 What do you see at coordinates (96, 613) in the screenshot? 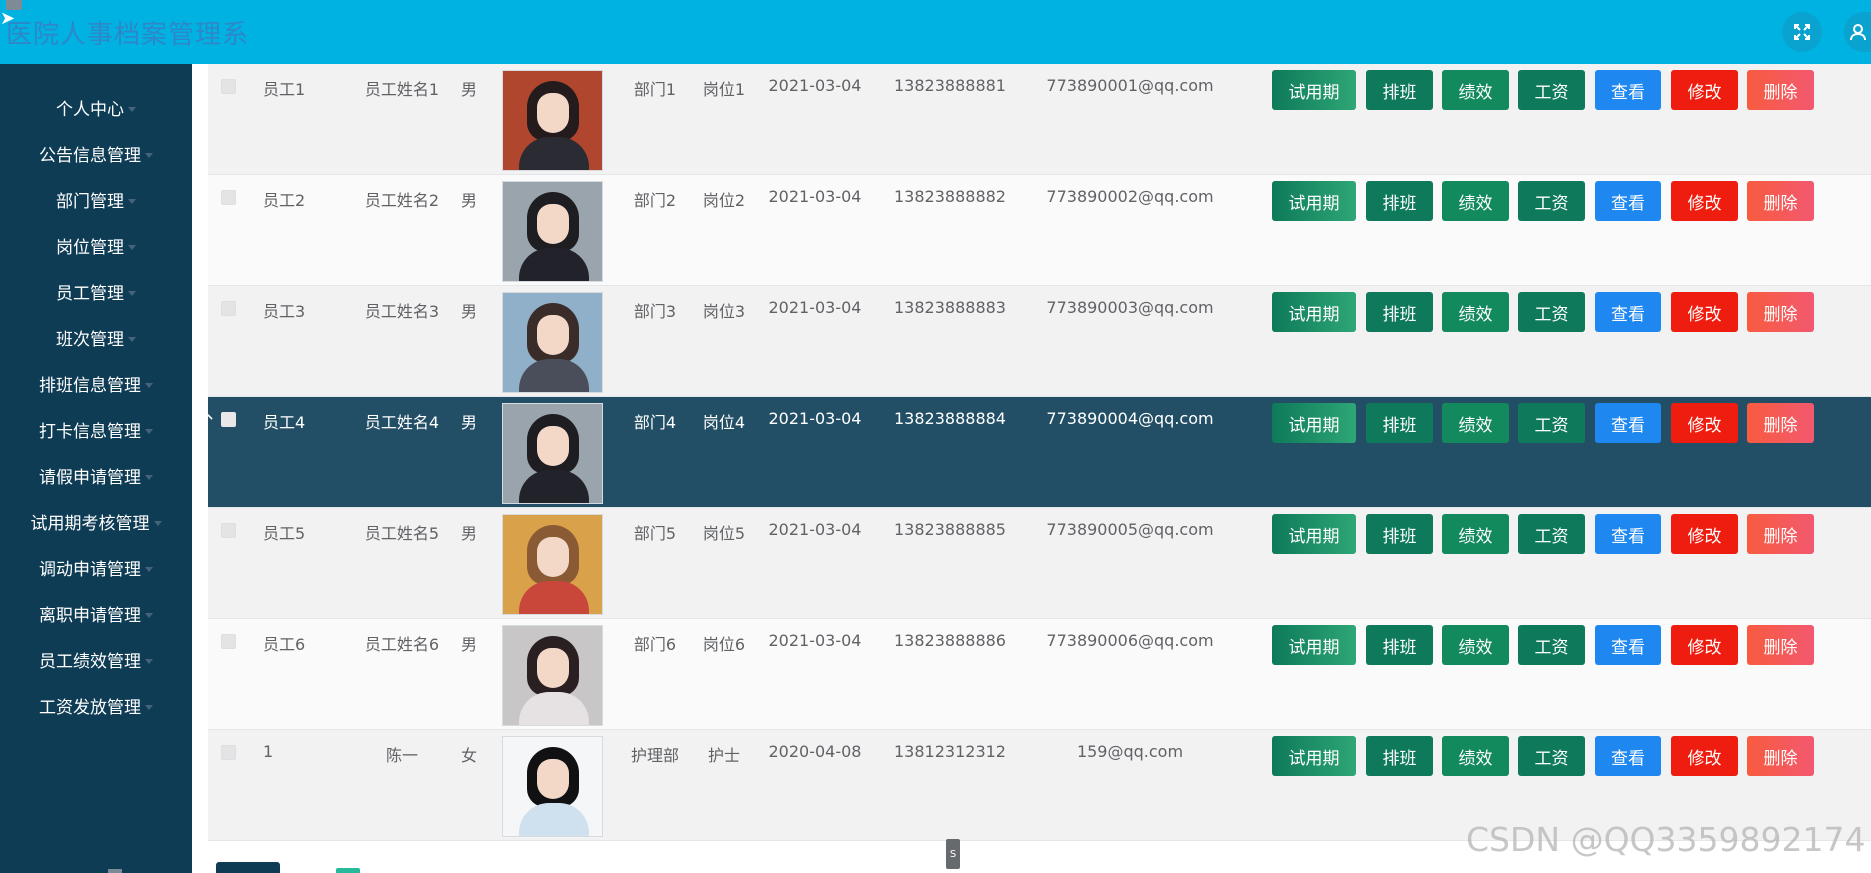
I see `sidebar-item-resignation: 离职申请管理` at bounding box center [96, 613].